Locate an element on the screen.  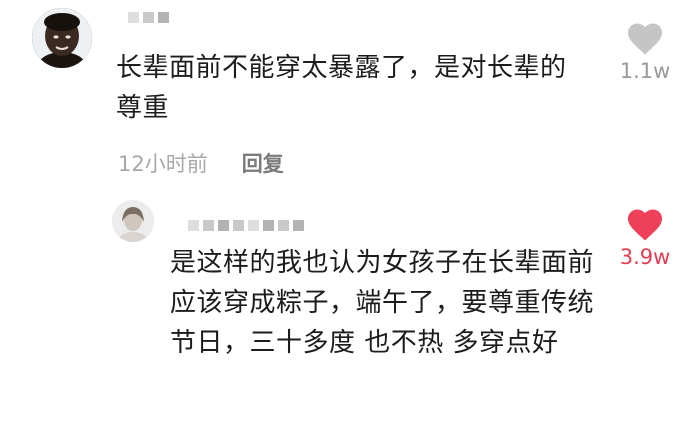
masked-username is located at coordinates (148, 17).